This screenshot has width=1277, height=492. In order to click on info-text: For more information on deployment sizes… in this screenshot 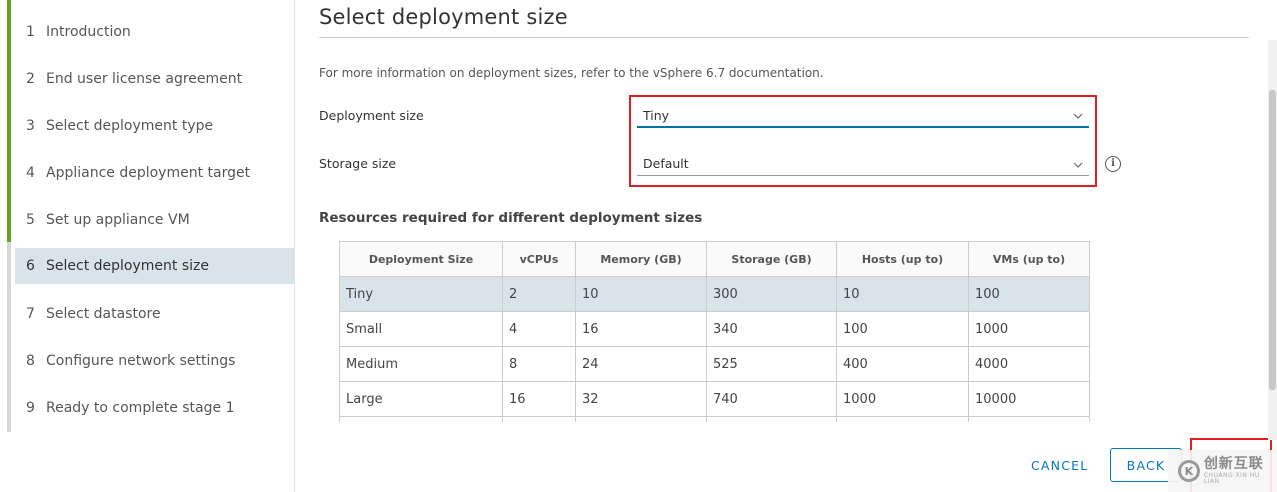, I will do `click(571, 73)`.